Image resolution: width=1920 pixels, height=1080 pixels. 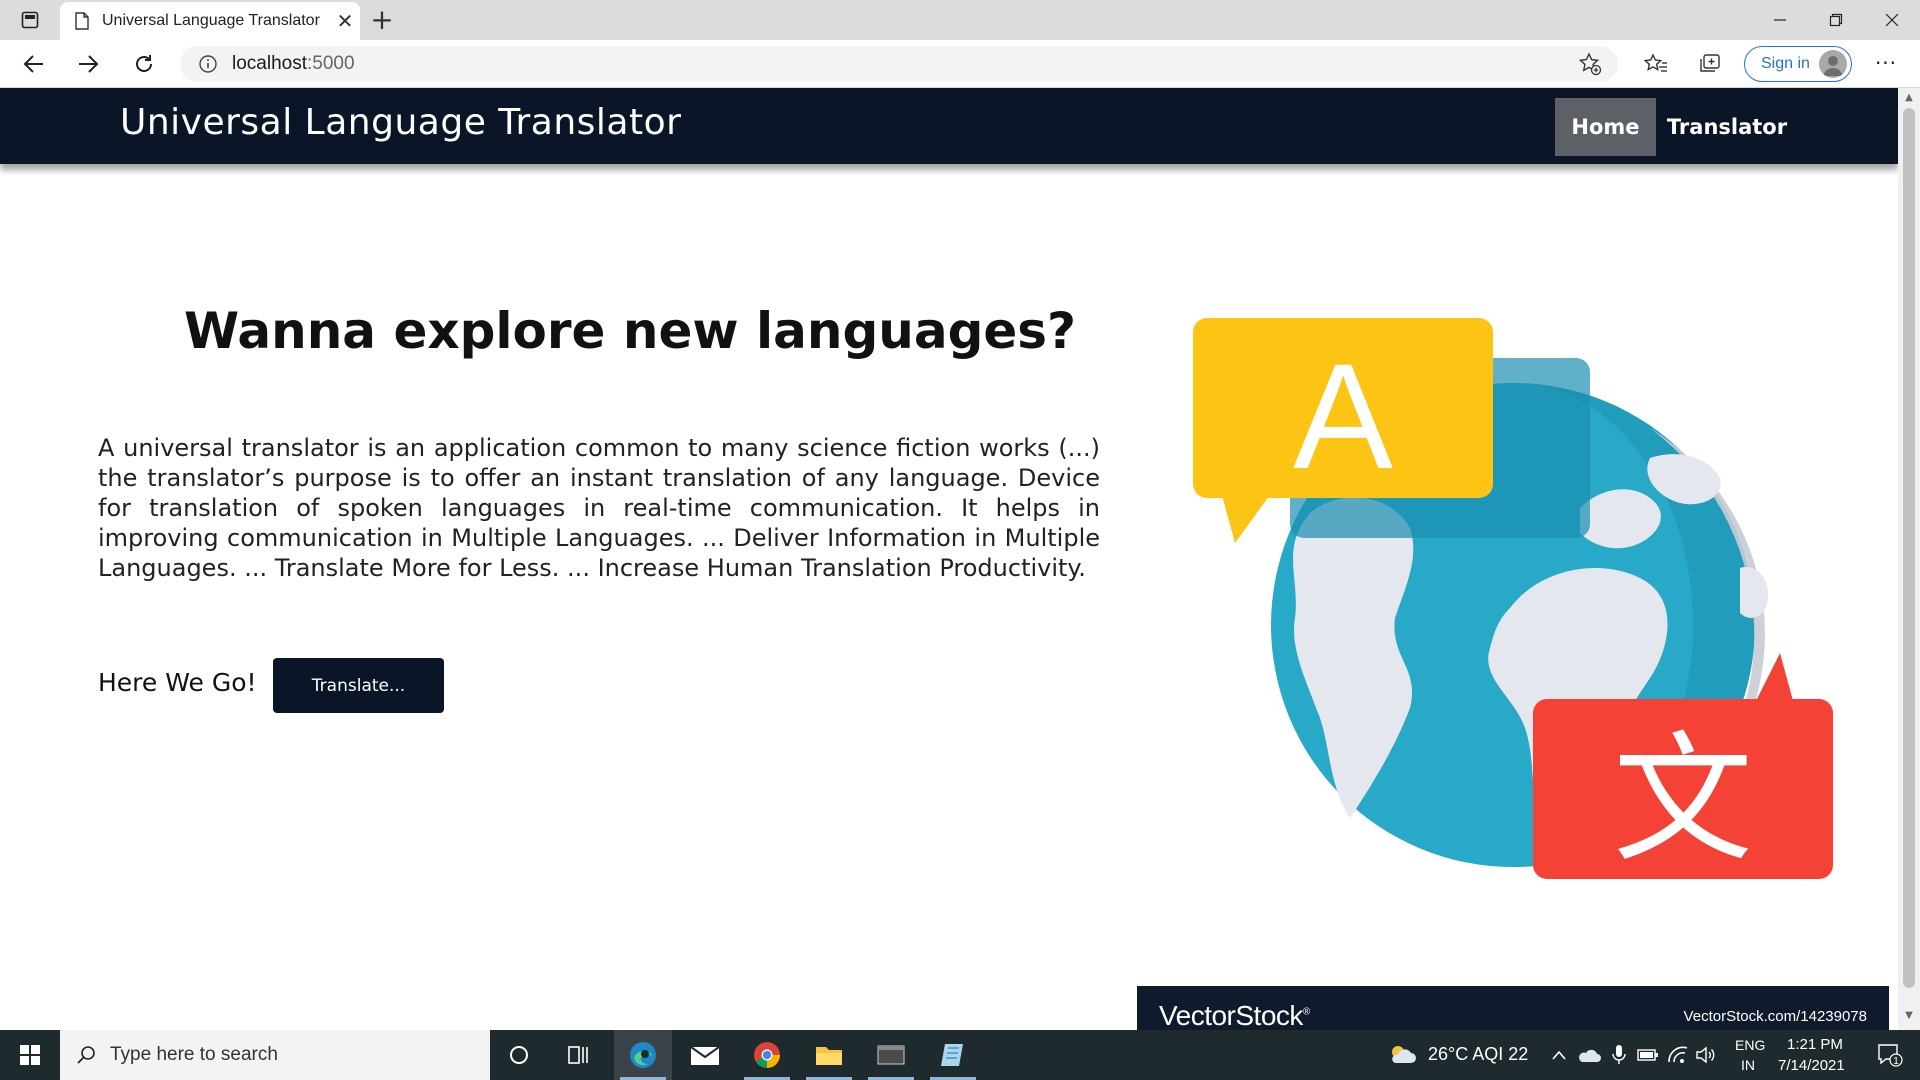 What do you see at coordinates (1892, 20) in the screenshot?
I see `close-window-icon` at bounding box center [1892, 20].